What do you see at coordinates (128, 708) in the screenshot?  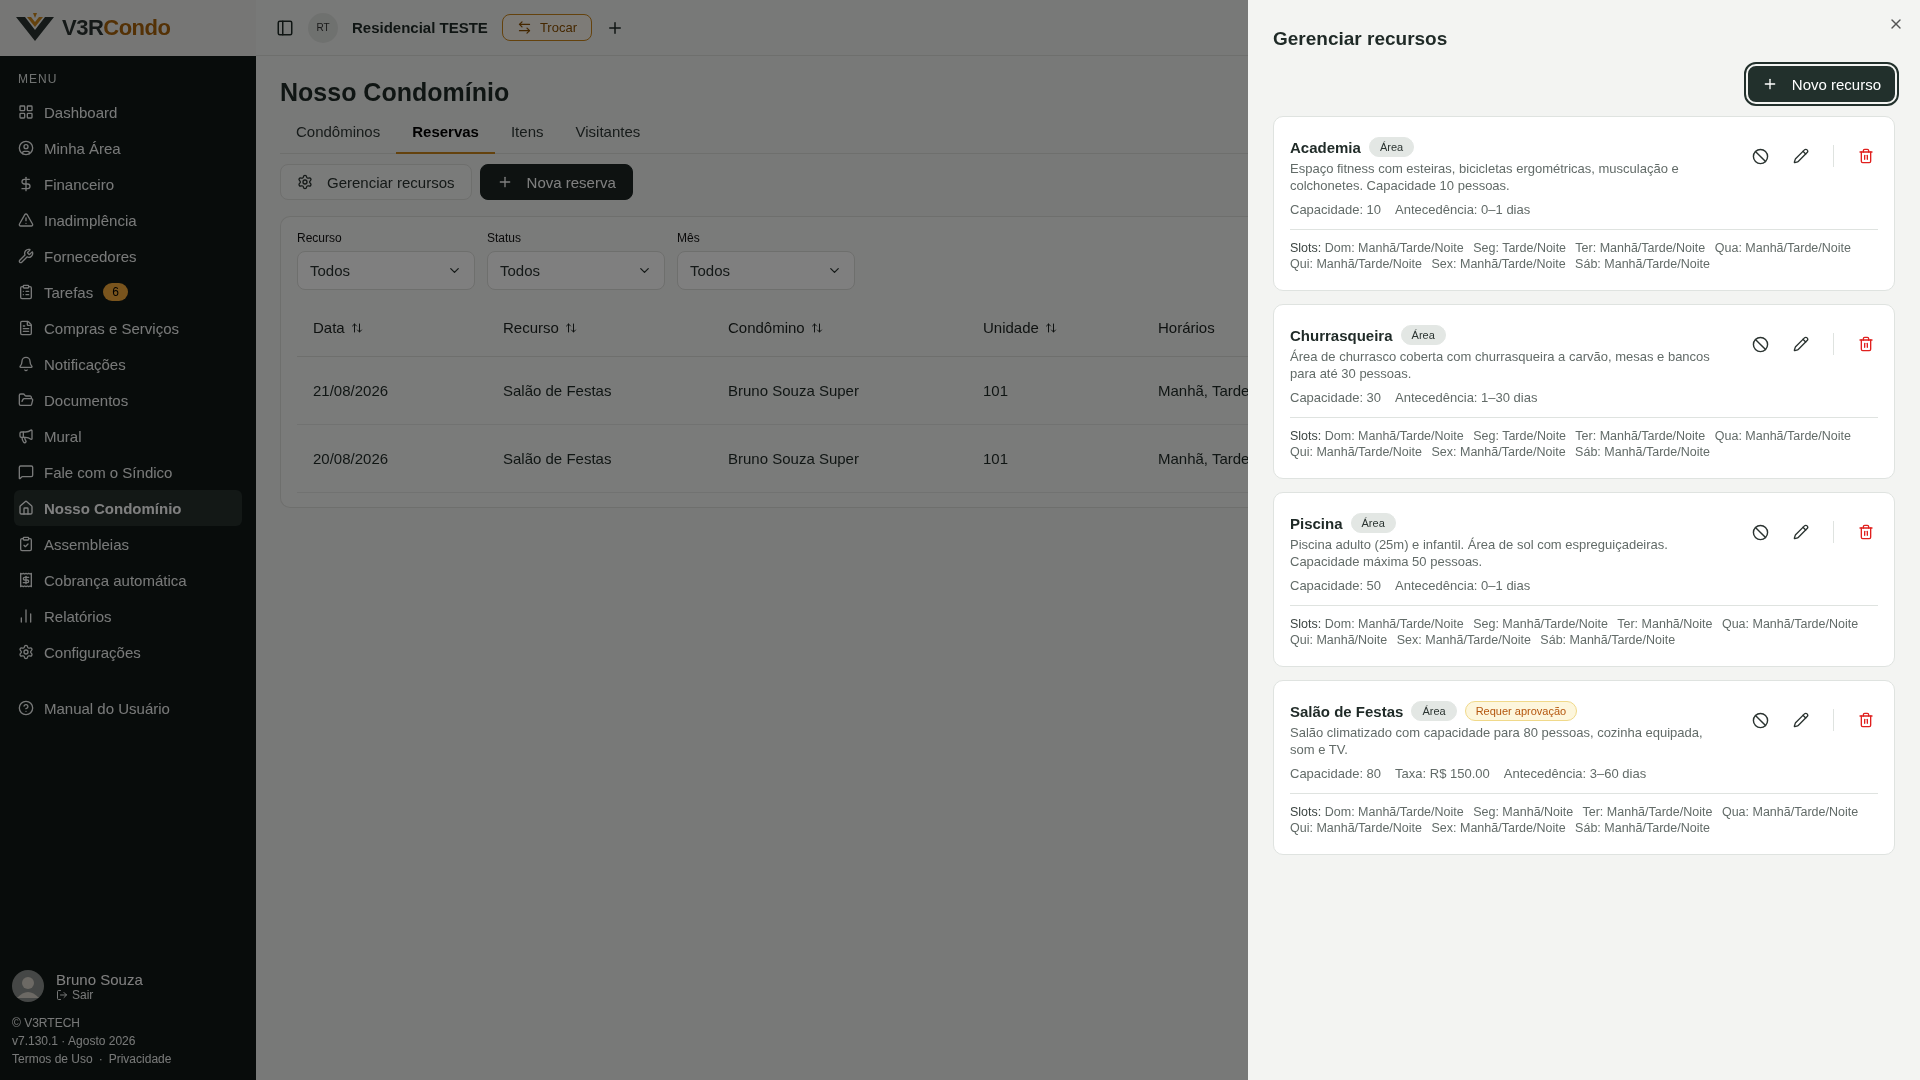 I see `sidebar-item: Manual do Usuário` at bounding box center [128, 708].